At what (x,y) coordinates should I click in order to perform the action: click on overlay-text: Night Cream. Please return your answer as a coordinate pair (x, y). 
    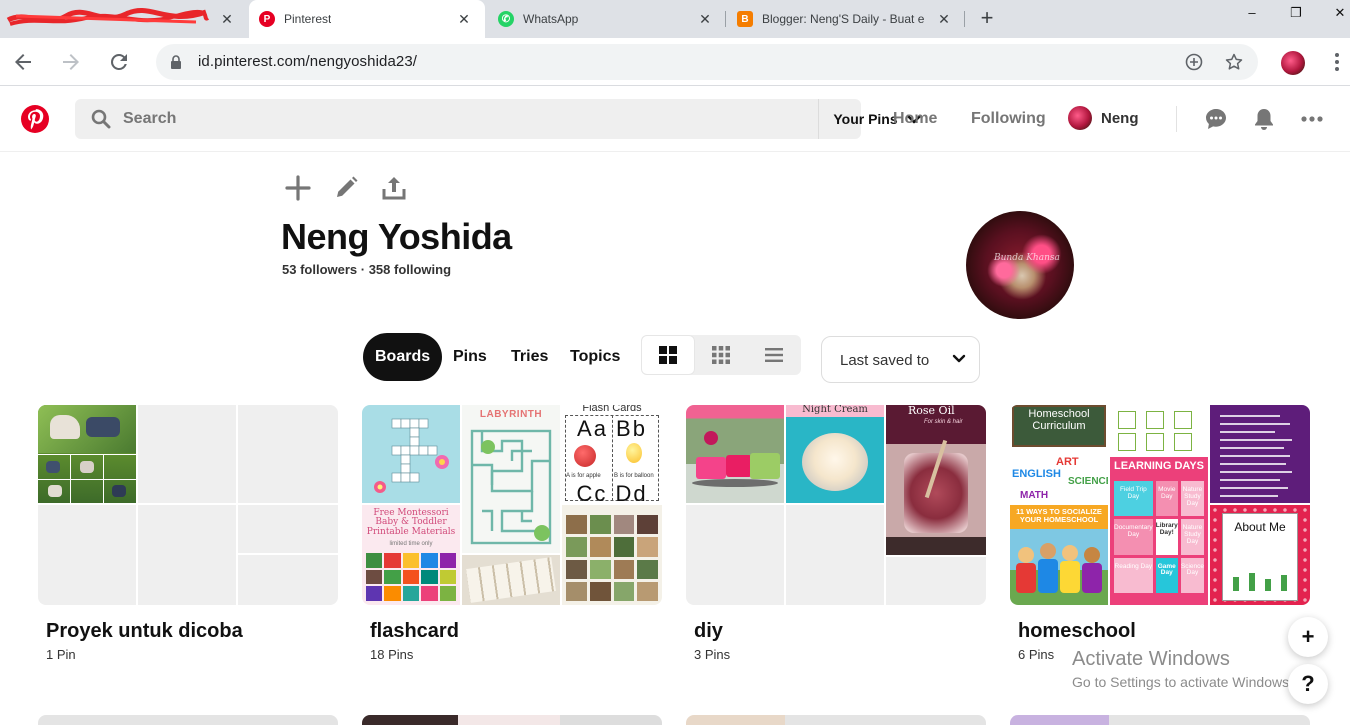
    Looking at the image, I should click on (835, 410).